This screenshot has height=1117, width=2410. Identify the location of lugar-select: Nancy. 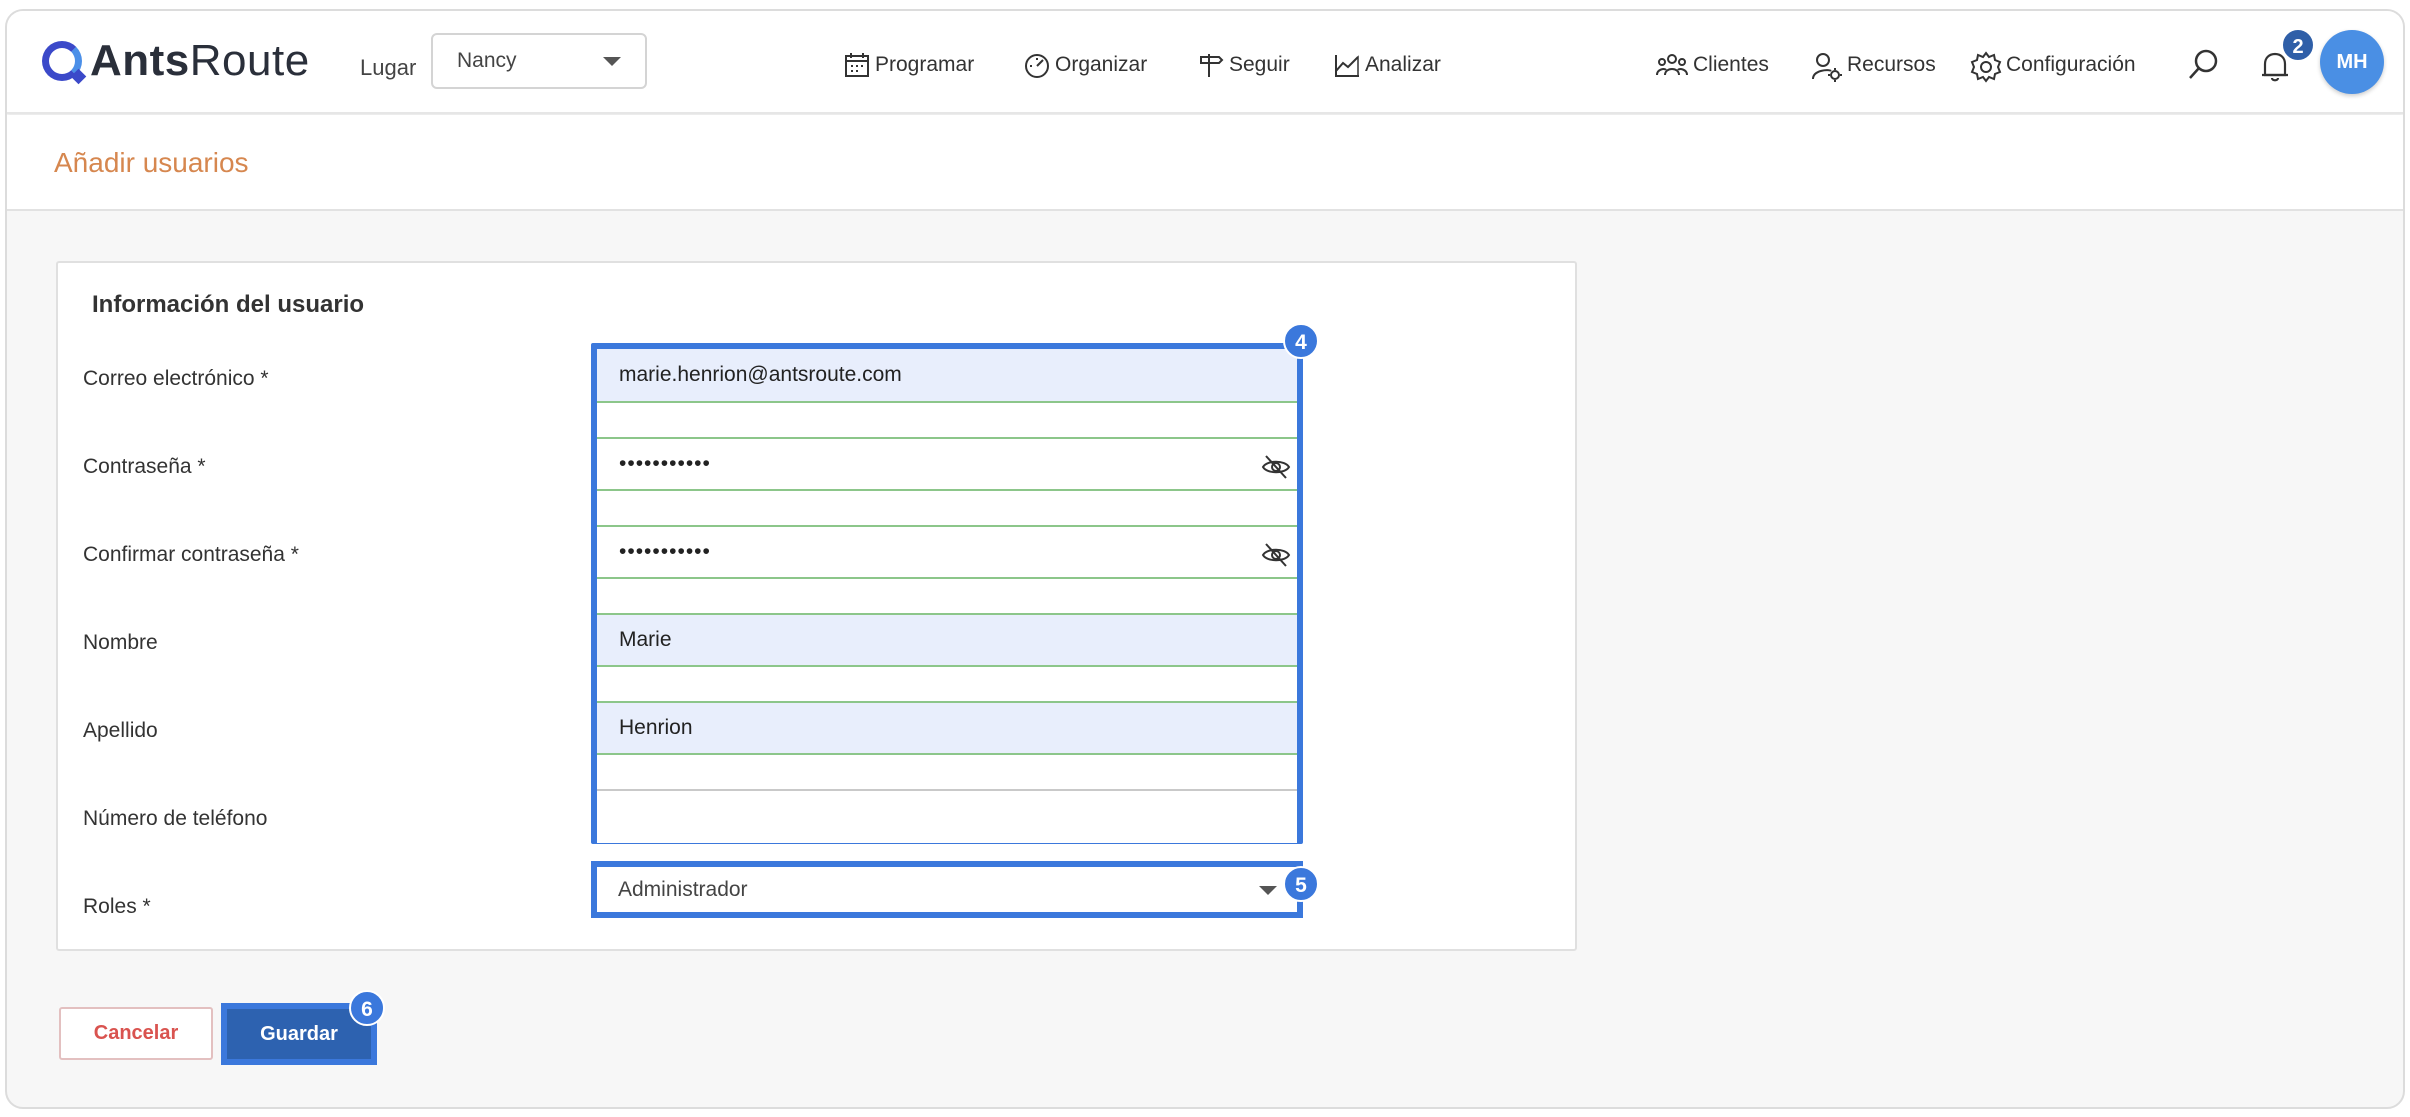
(539, 61).